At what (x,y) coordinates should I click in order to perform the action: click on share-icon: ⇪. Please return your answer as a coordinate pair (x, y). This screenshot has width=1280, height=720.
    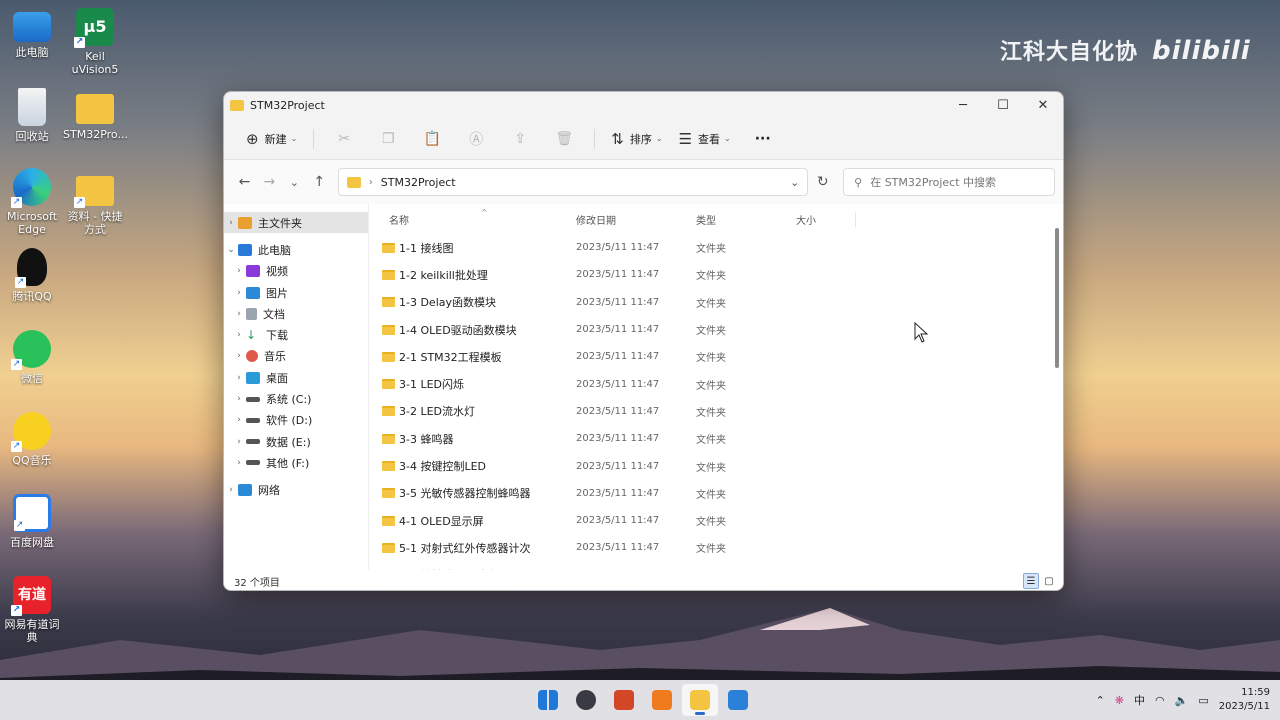
    Looking at the image, I should click on (520, 139).